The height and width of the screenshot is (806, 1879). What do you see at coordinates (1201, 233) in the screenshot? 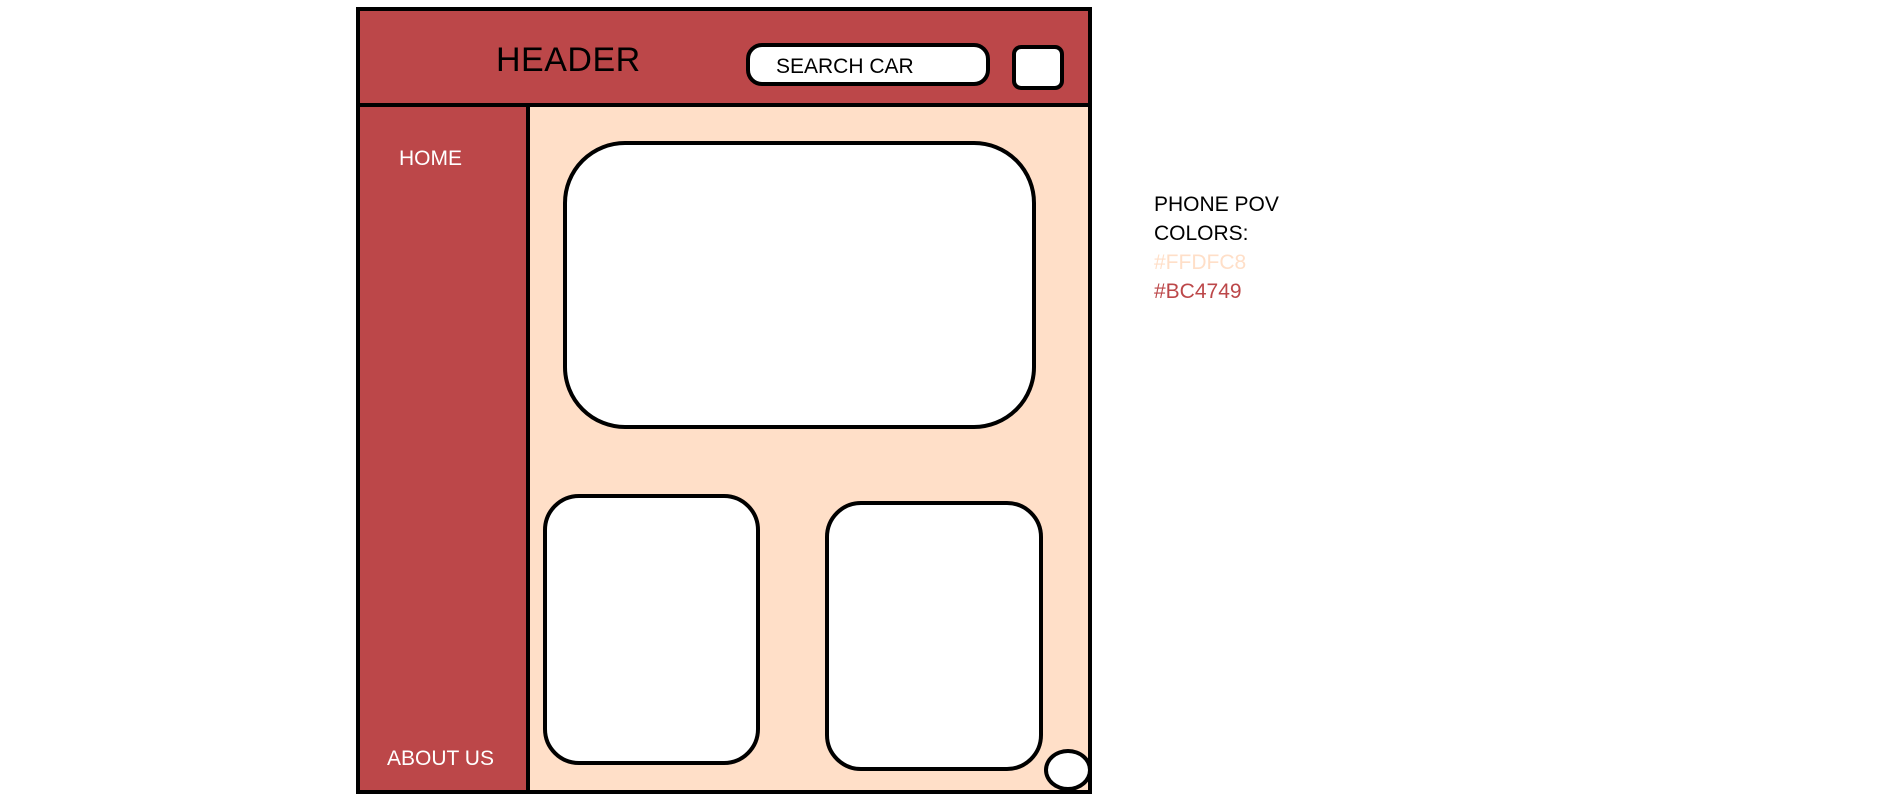
I see `notes-colors-label: COLORS:` at bounding box center [1201, 233].